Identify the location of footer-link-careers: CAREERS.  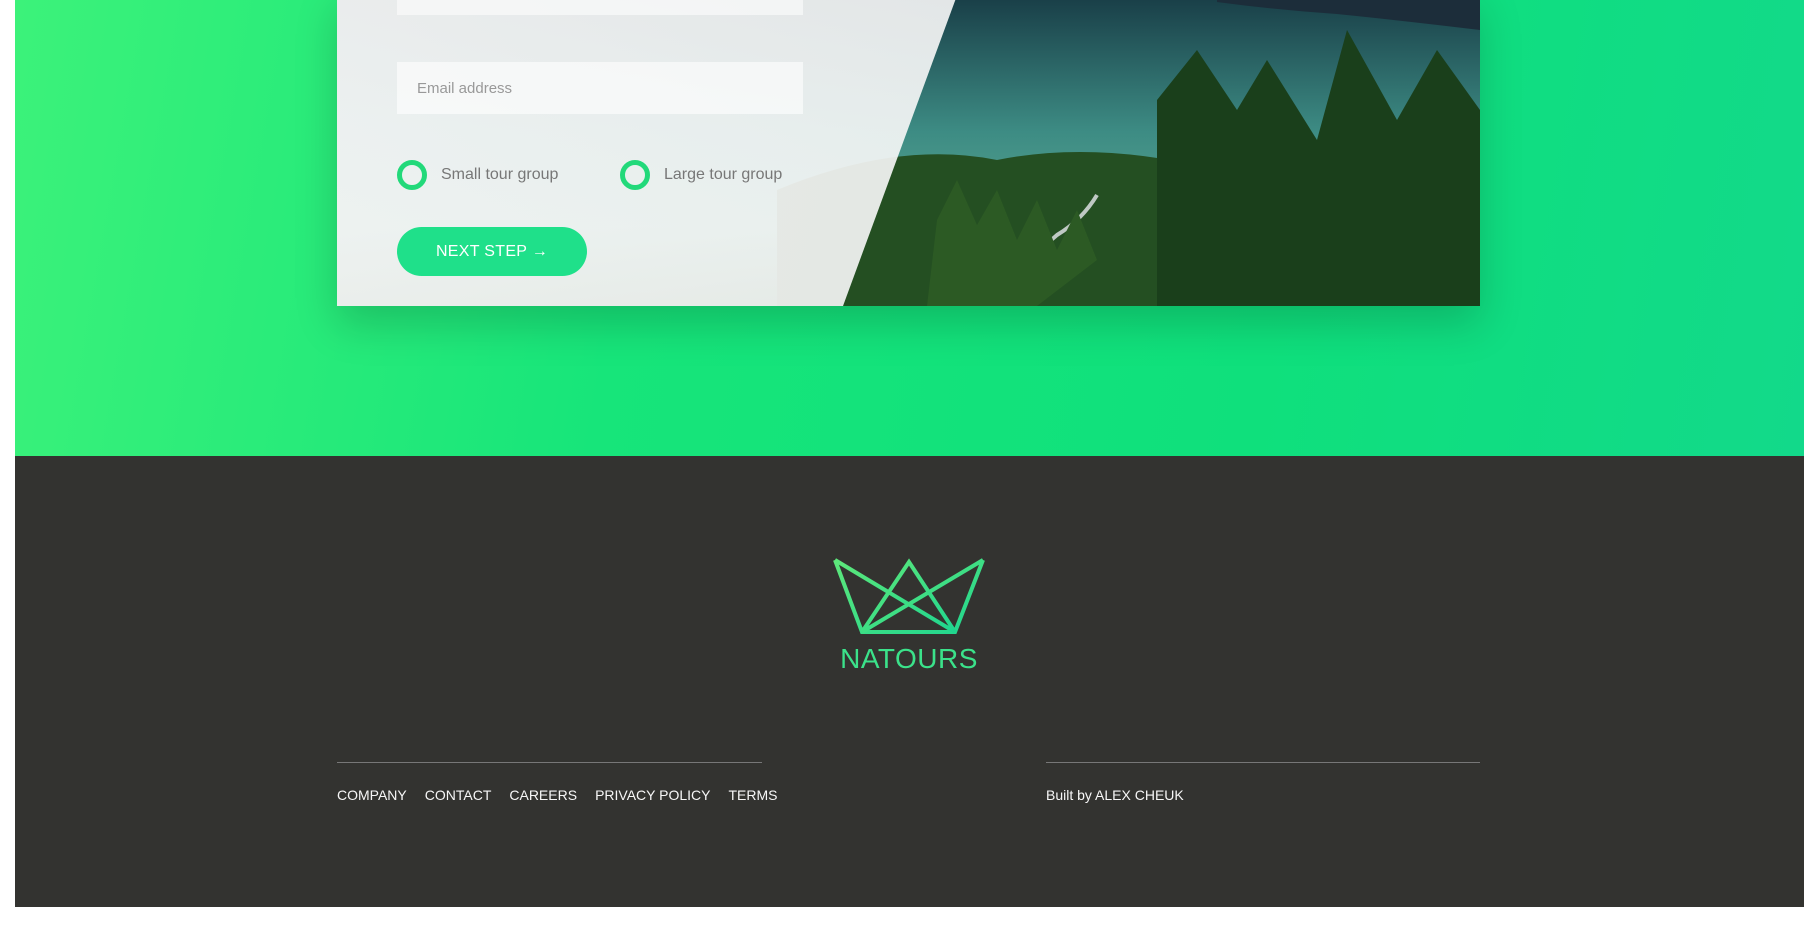
(543, 795).